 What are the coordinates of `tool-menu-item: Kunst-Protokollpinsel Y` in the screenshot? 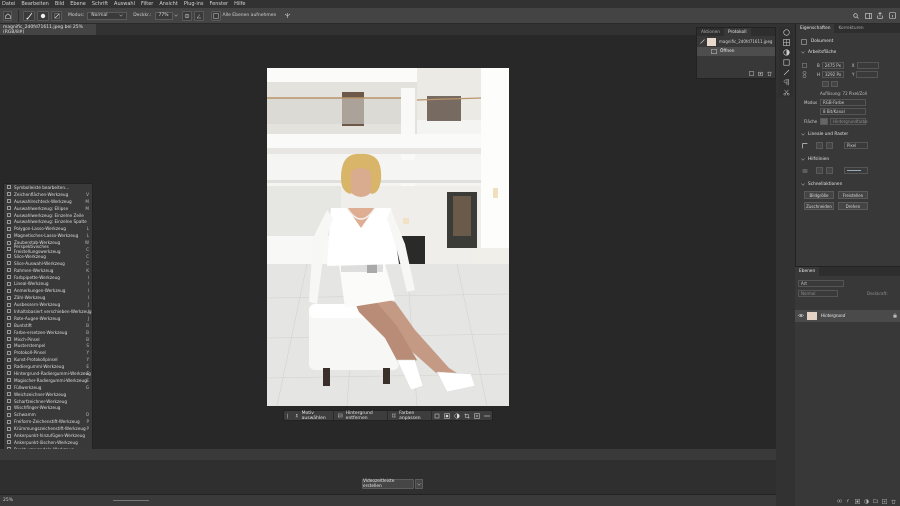 It's located at (48, 359).